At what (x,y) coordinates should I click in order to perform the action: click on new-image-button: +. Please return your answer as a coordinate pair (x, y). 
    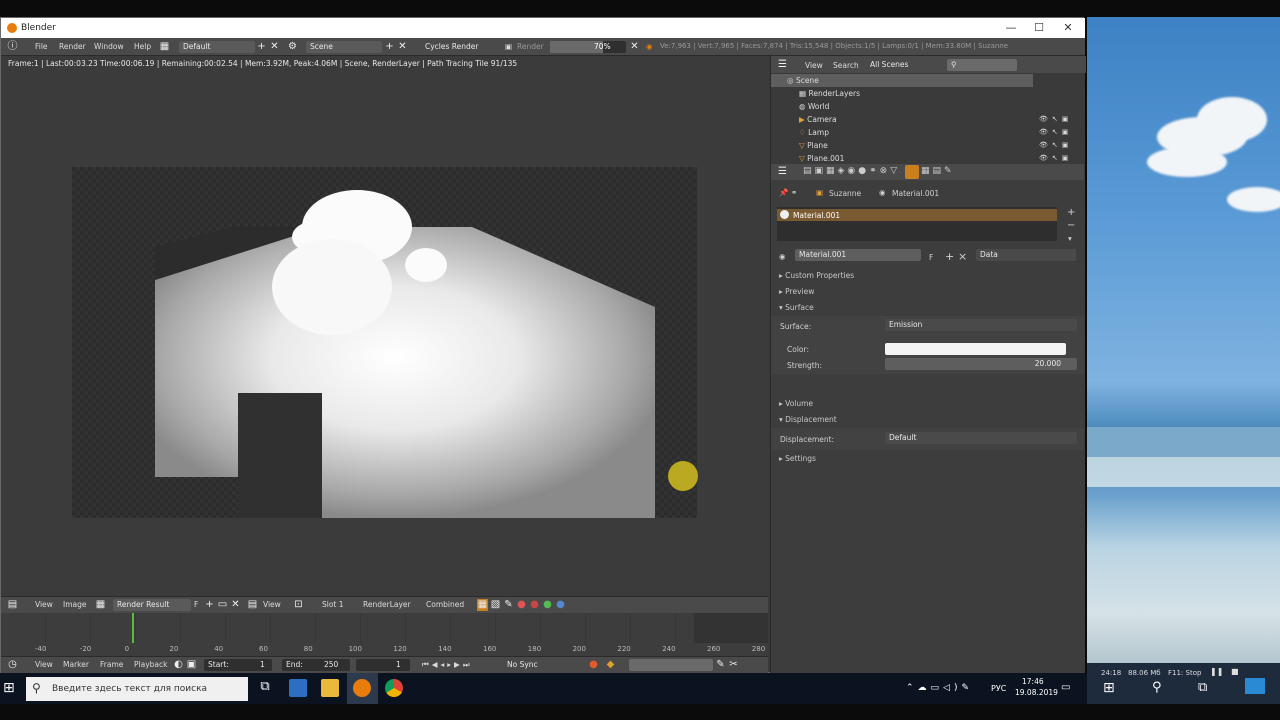
    Looking at the image, I should click on (209, 605).